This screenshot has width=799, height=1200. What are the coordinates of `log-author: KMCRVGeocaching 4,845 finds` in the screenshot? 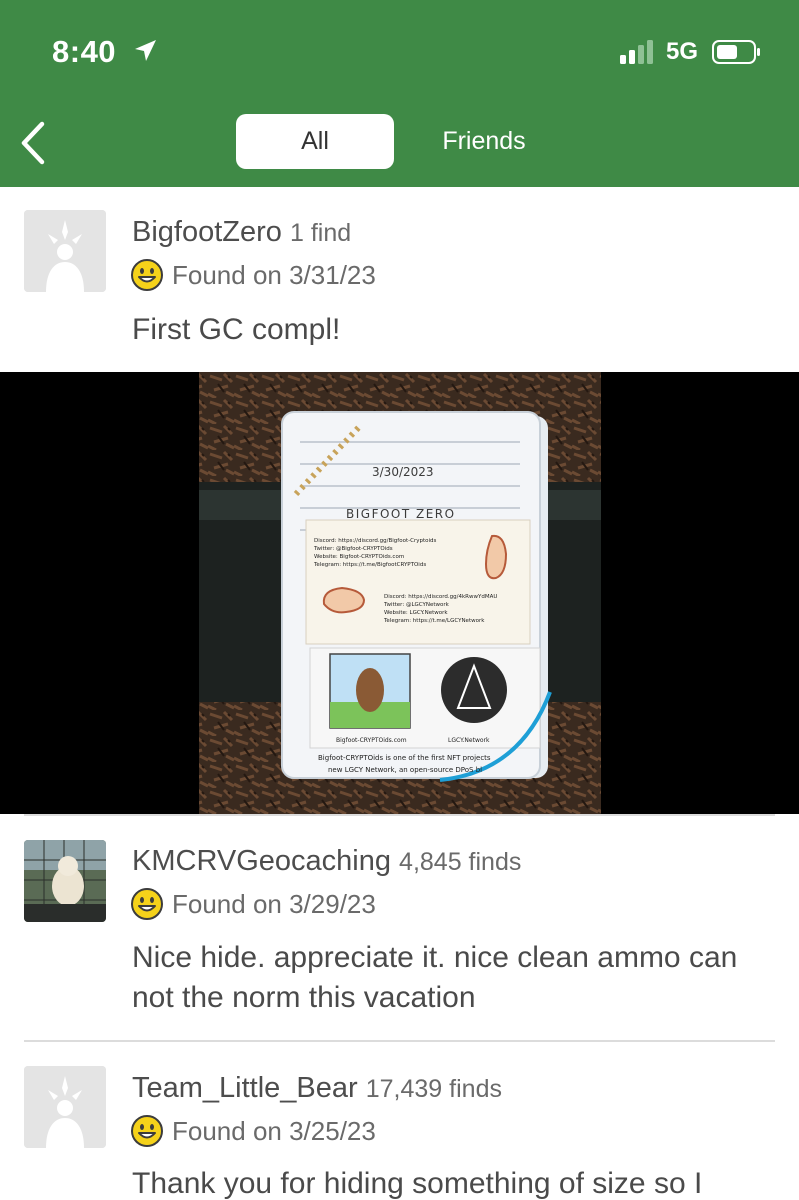 It's located at (326, 861).